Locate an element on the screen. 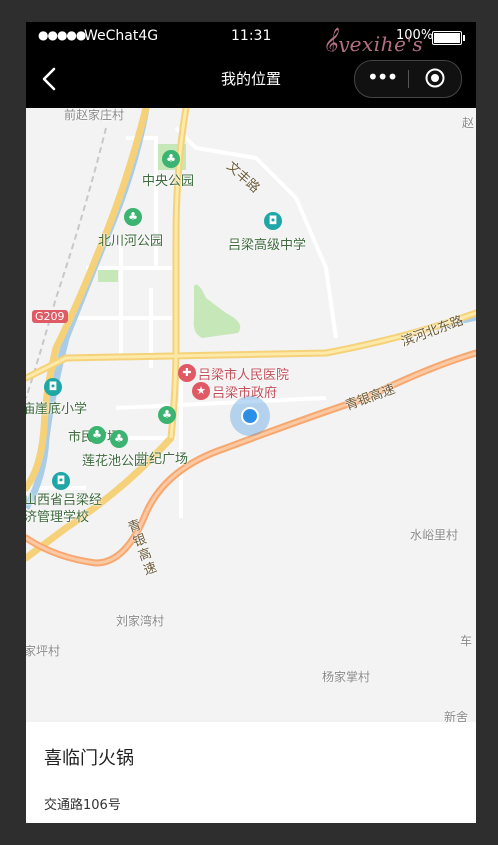 The image size is (498, 845). government-icon: ★ is located at coordinates (201, 391).